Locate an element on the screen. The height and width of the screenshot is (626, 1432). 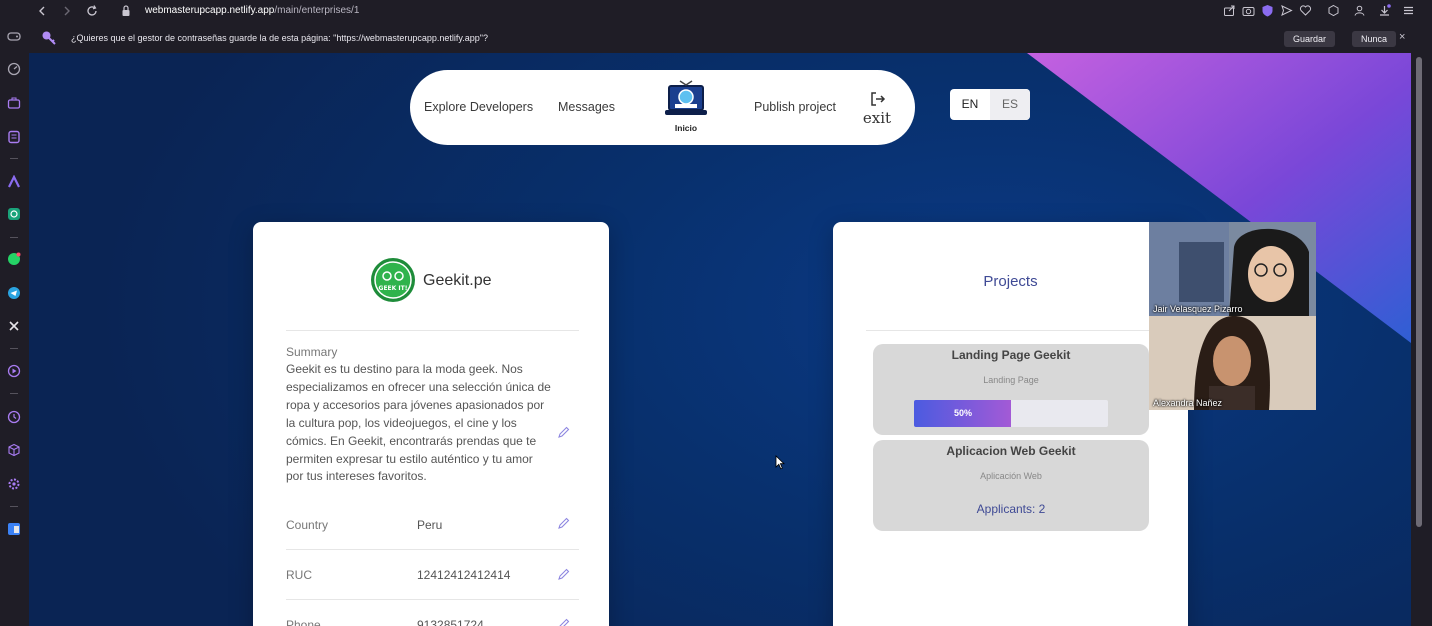
enterprise-logo-text: GEEK IT! is located at coordinates (393, 288).